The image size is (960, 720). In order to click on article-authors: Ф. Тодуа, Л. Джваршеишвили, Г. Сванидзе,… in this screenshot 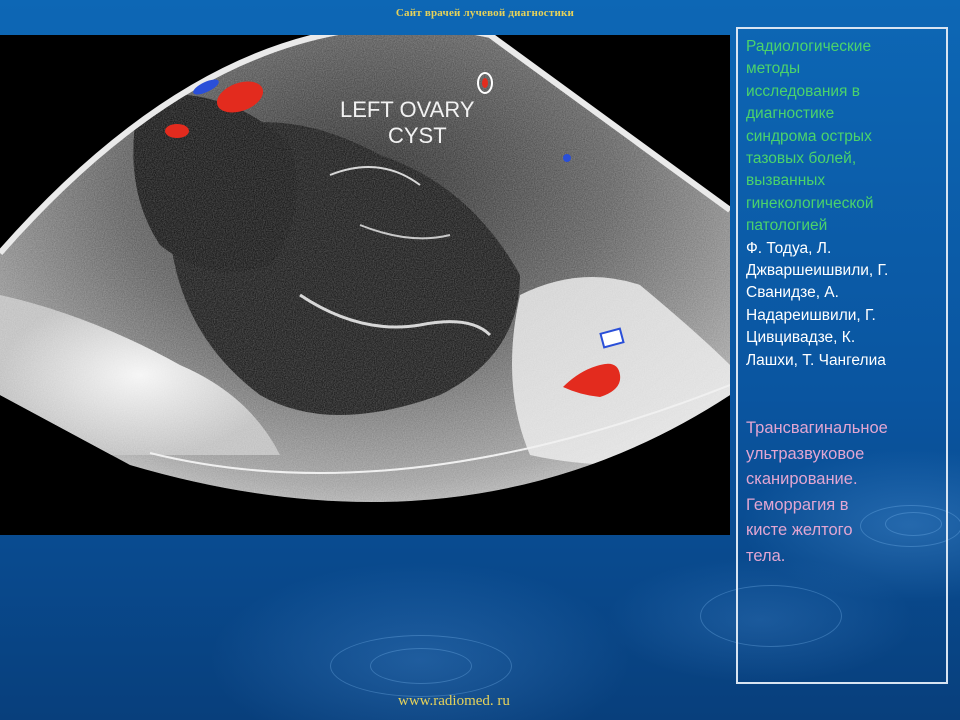, I will do `click(817, 304)`.